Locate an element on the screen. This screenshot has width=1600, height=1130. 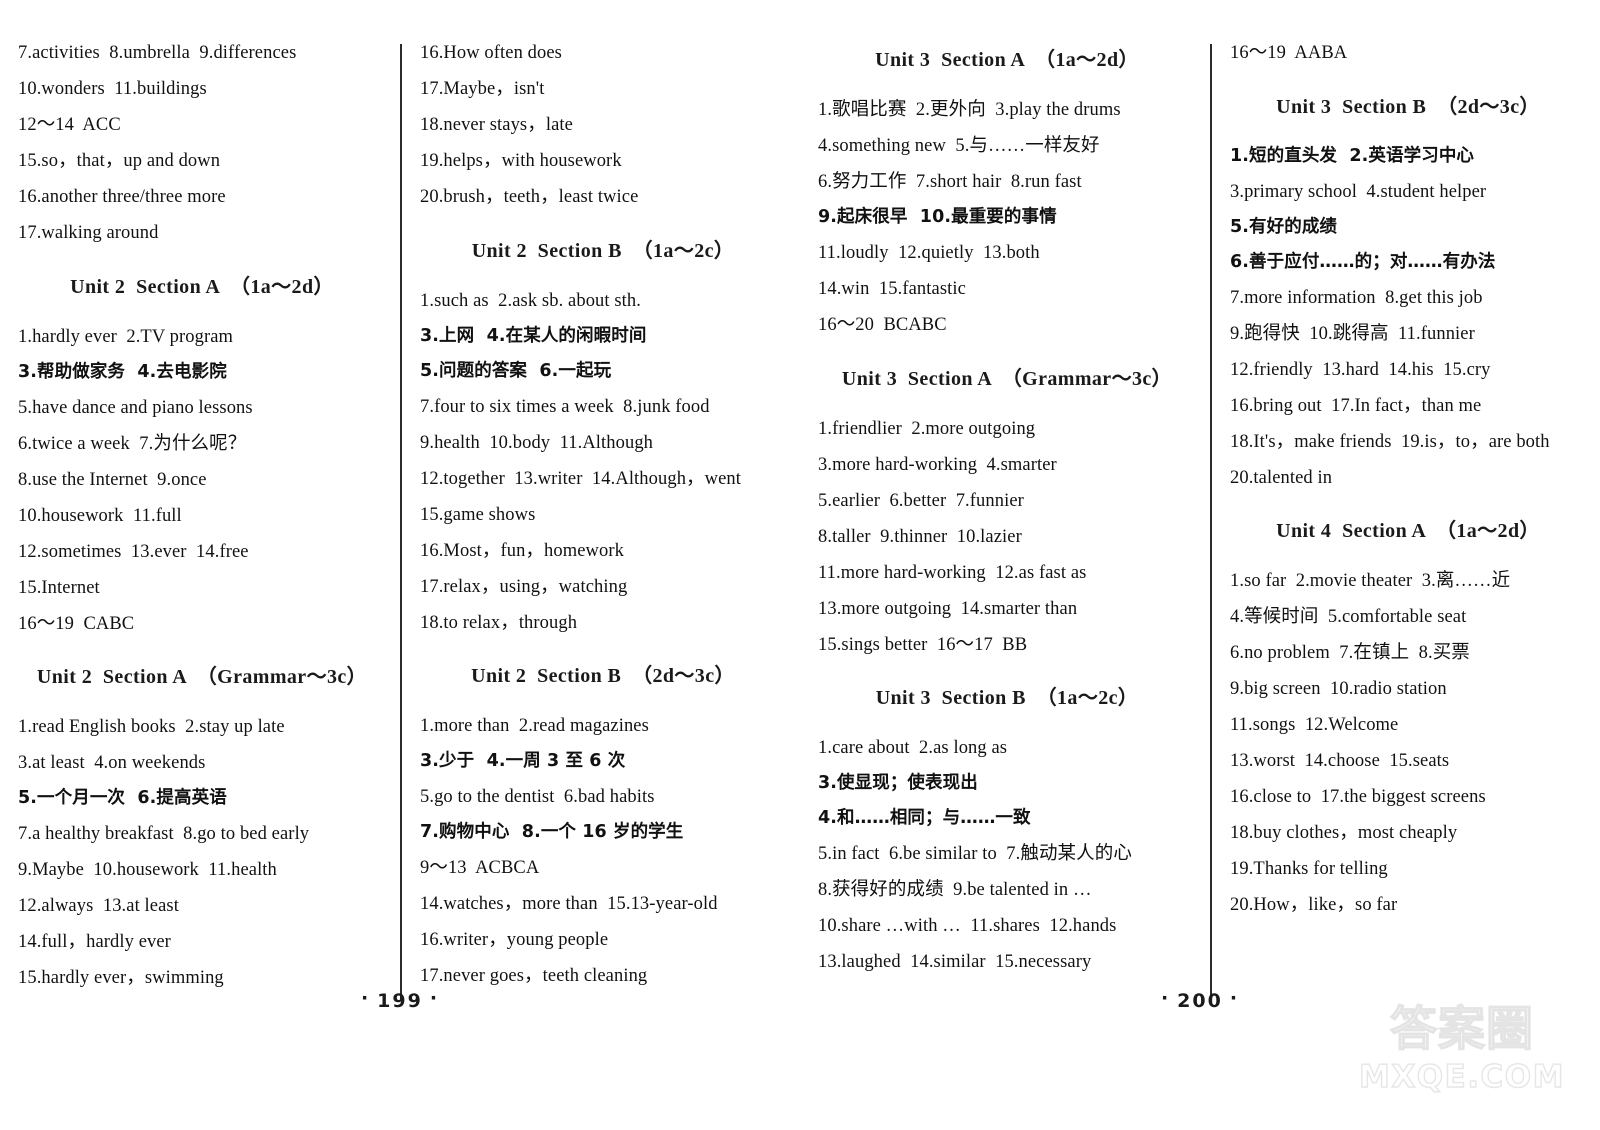
answer-line: 5.一个月一次 6.提高英语 is located at coordinates (122, 798).